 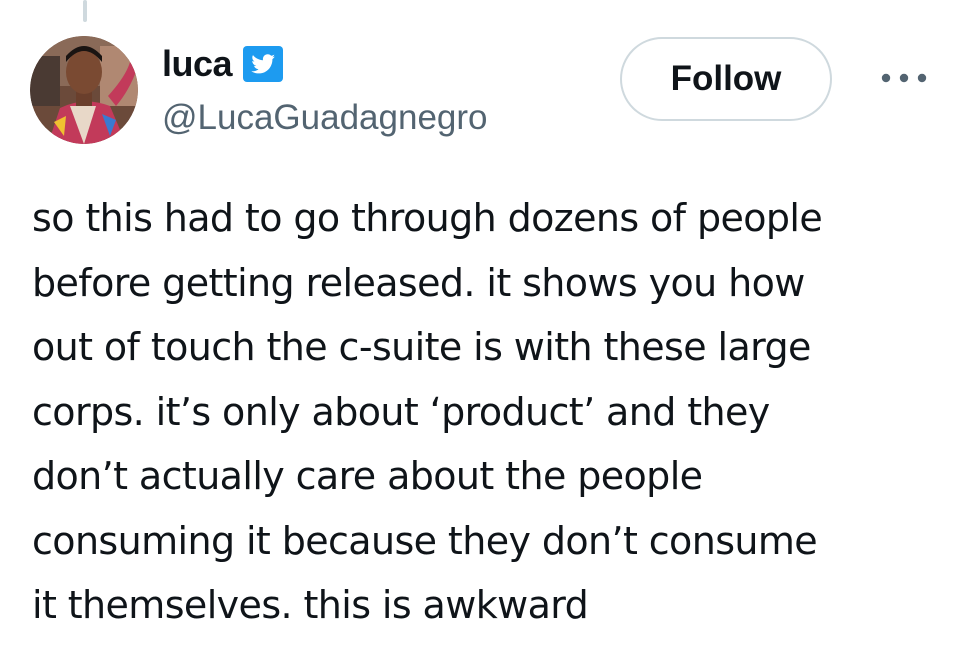 I want to click on avatar-image, so click(x=84, y=90).